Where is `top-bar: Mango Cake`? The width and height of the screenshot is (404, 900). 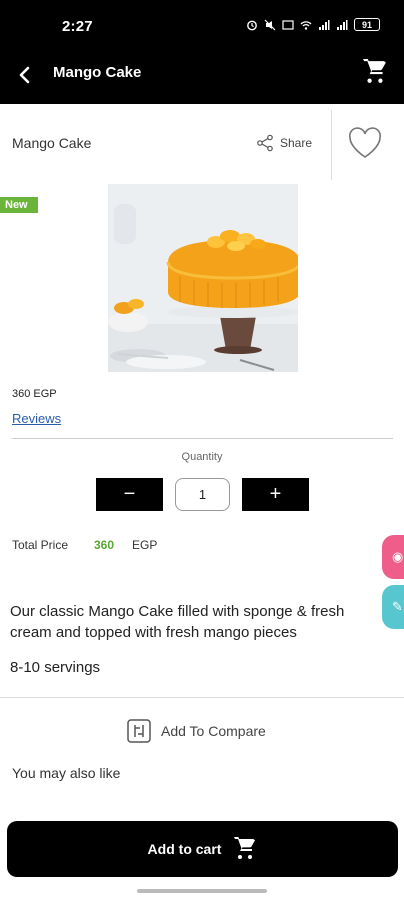 top-bar: Mango Cake is located at coordinates (202, 78).